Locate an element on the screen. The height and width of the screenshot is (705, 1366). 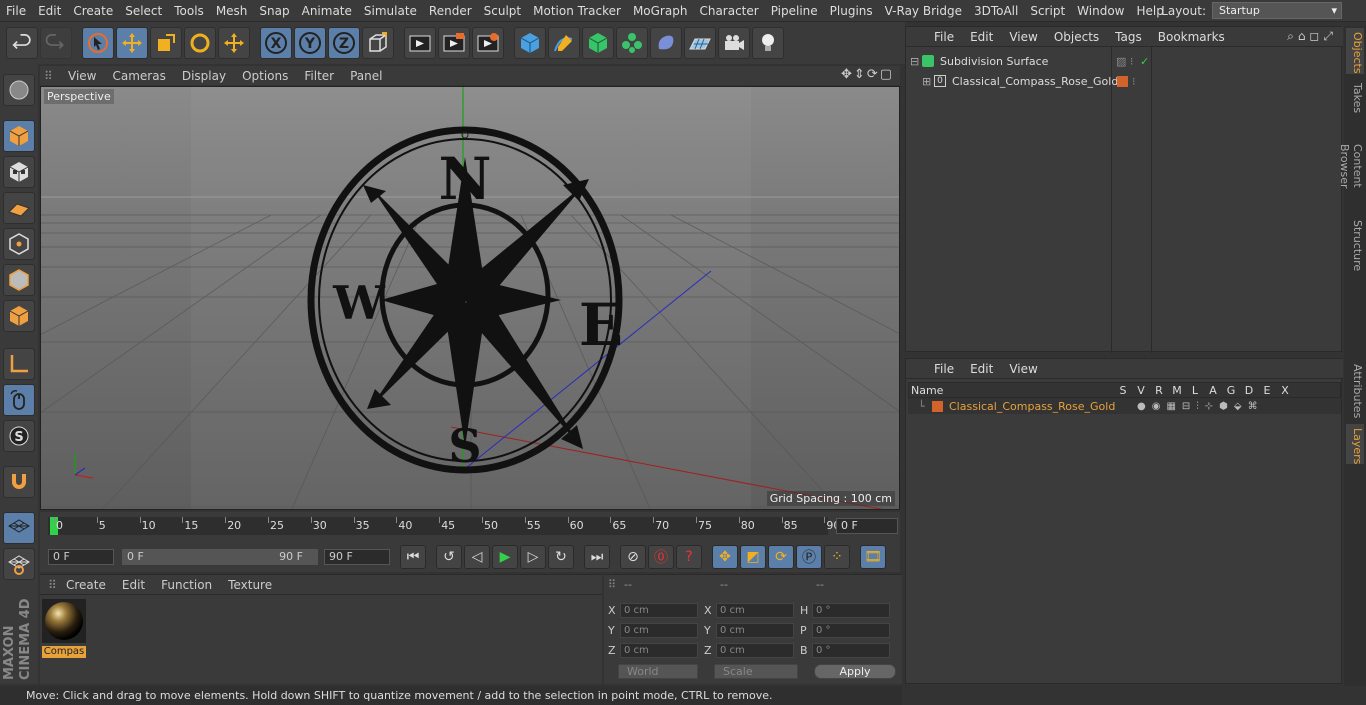
coordinate-mode-dropdown: World is located at coordinates (658, 671).